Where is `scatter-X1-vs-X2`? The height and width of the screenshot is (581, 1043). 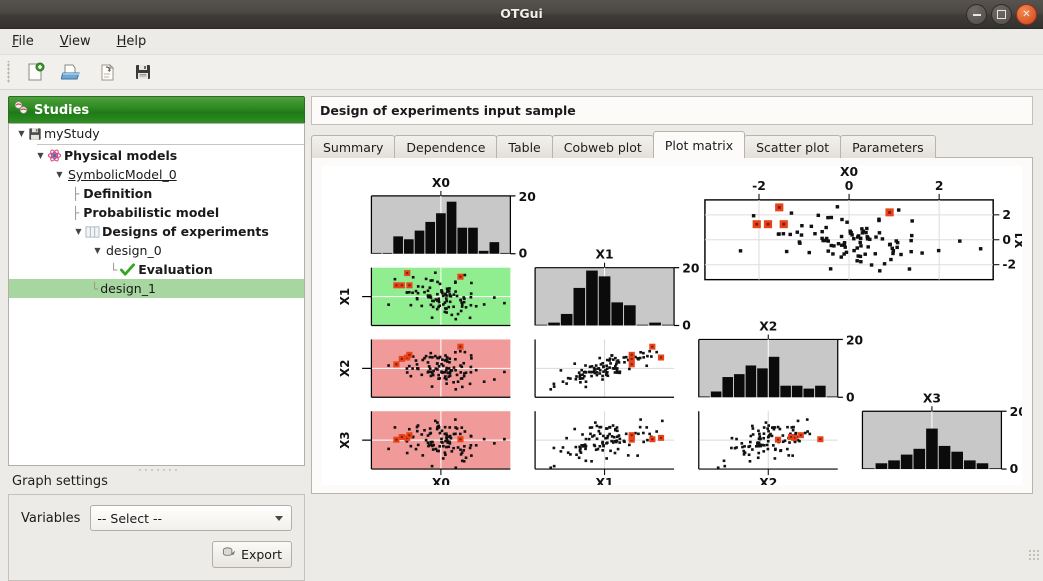
scatter-X1-vs-X2 is located at coordinates (604, 368).